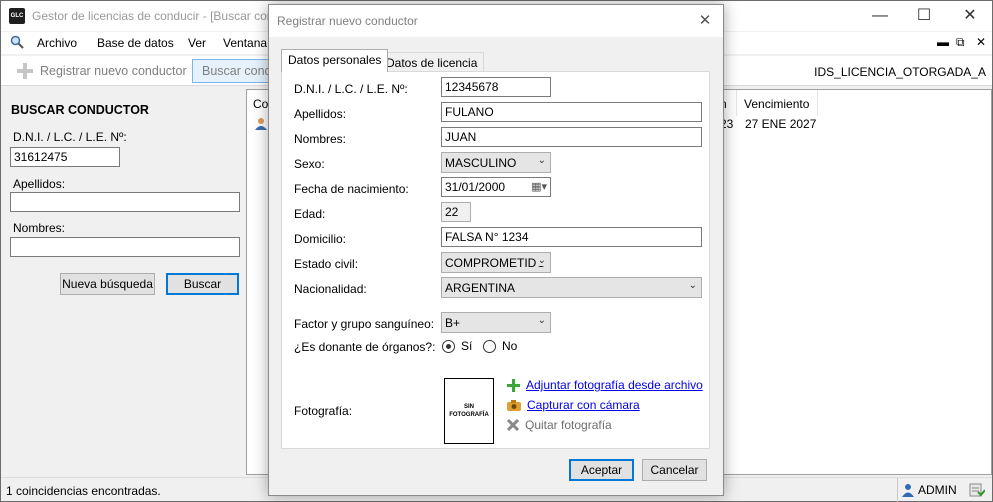  Describe the element at coordinates (125, 247) in the screenshot. I see `nombres-input` at that location.